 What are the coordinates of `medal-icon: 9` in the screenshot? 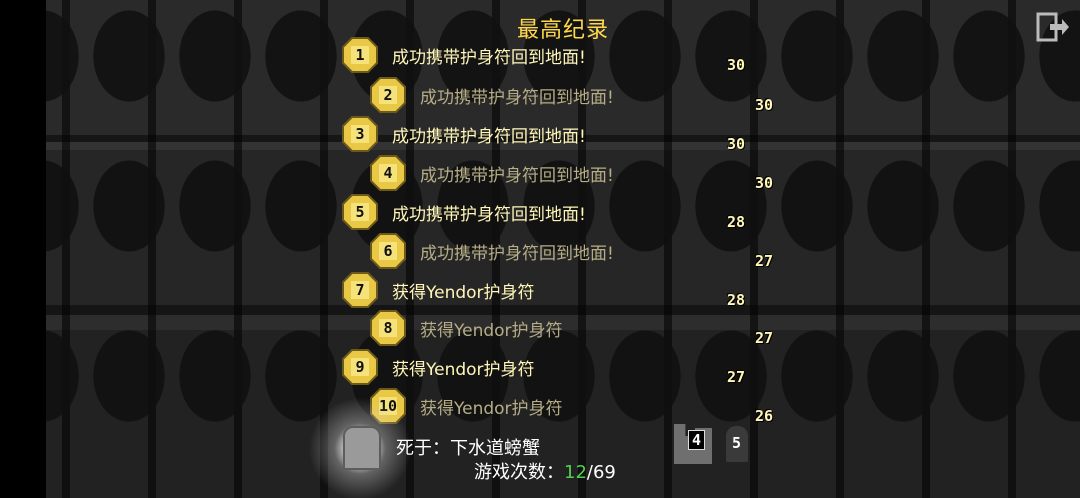 It's located at (360, 367).